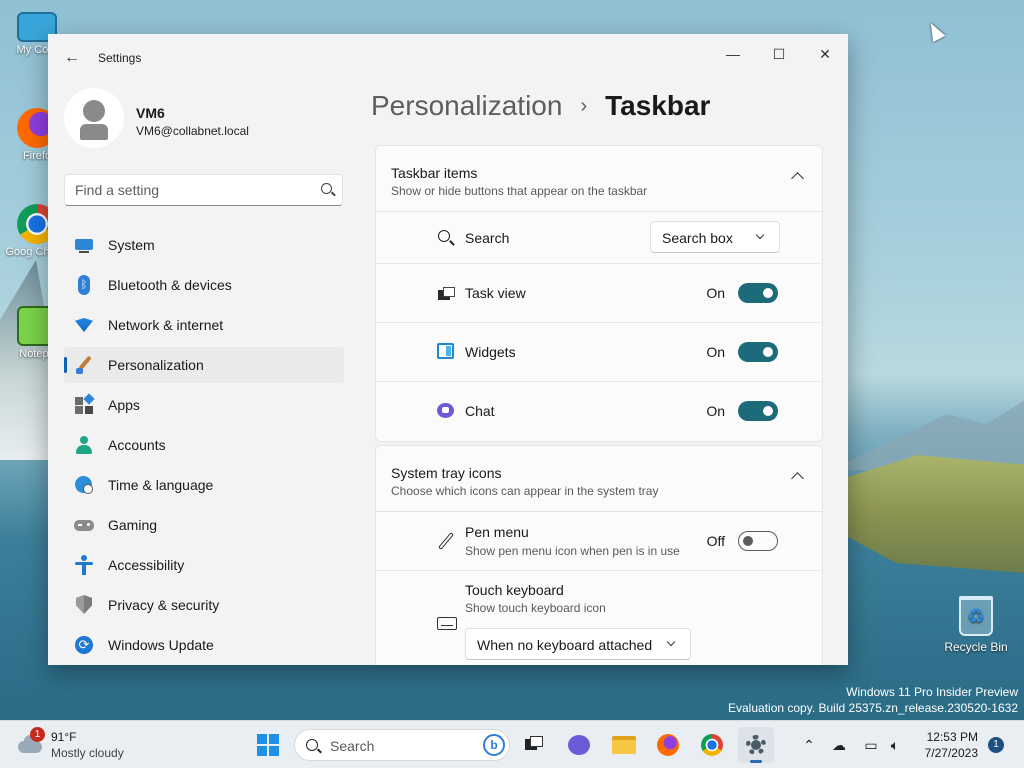 Image resolution: width=1024 pixels, height=768 pixels. What do you see at coordinates (204, 285) in the screenshot?
I see `sidebar-item-bluetooth: ᛒ Bluetooth & devices` at bounding box center [204, 285].